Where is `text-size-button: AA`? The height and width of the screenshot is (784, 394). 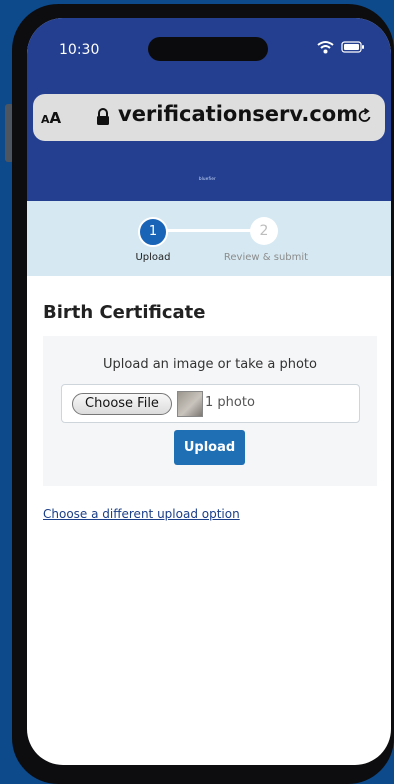 text-size-button: AA is located at coordinates (51, 117).